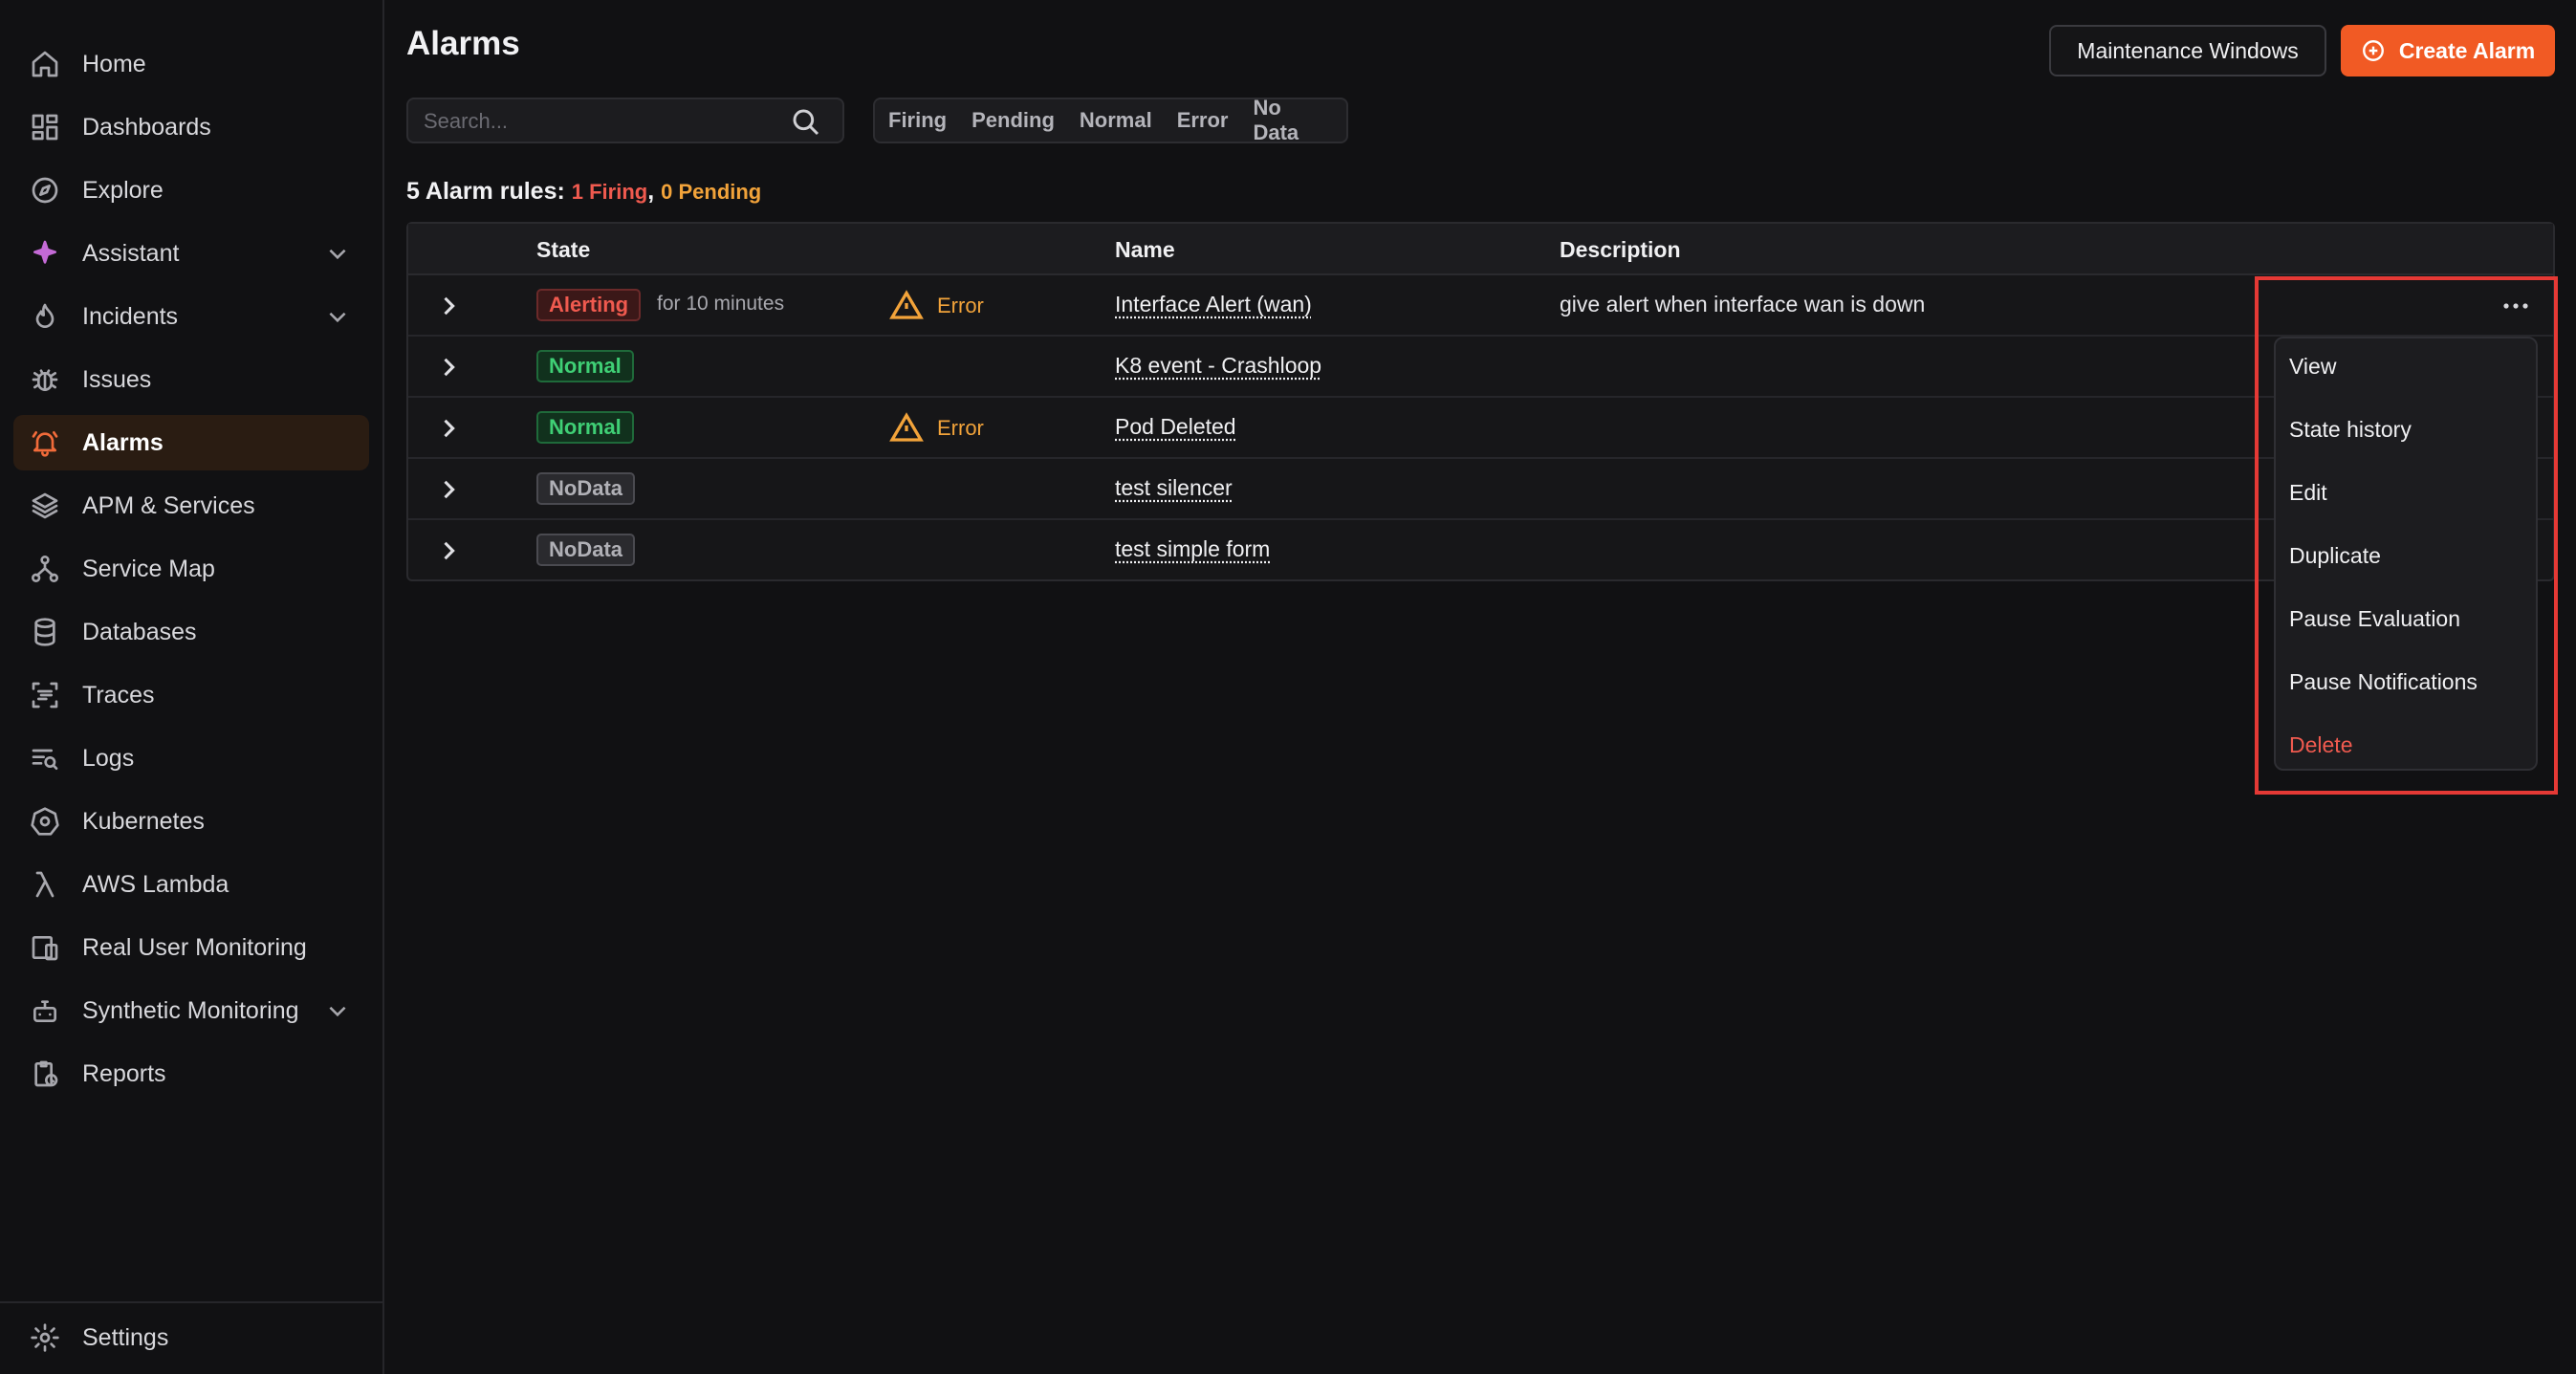 The width and height of the screenshot is (2576, 1374). I want to click on sidebar-item-apm-services: APM & Services, so click(191, 506).